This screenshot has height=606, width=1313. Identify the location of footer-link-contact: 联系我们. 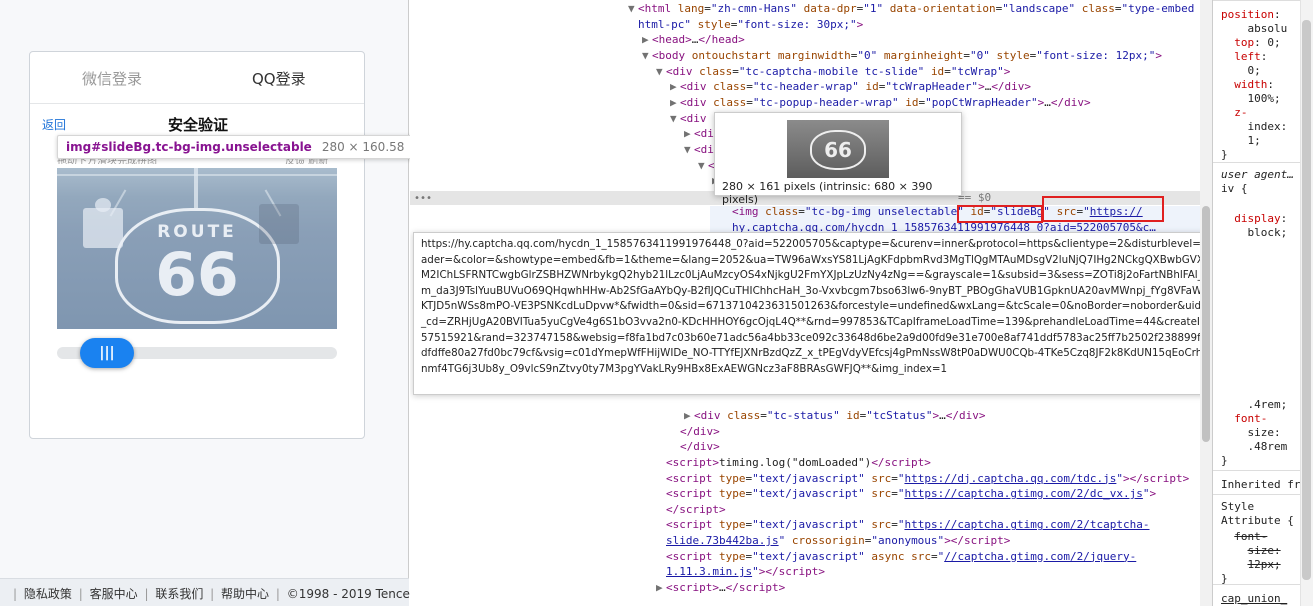
(179, 594).